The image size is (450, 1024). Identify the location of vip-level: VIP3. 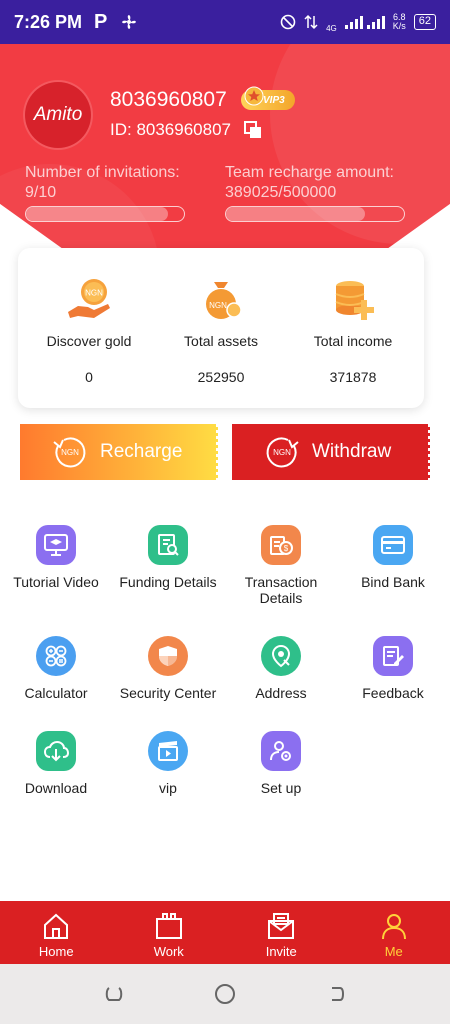
(274, 100).